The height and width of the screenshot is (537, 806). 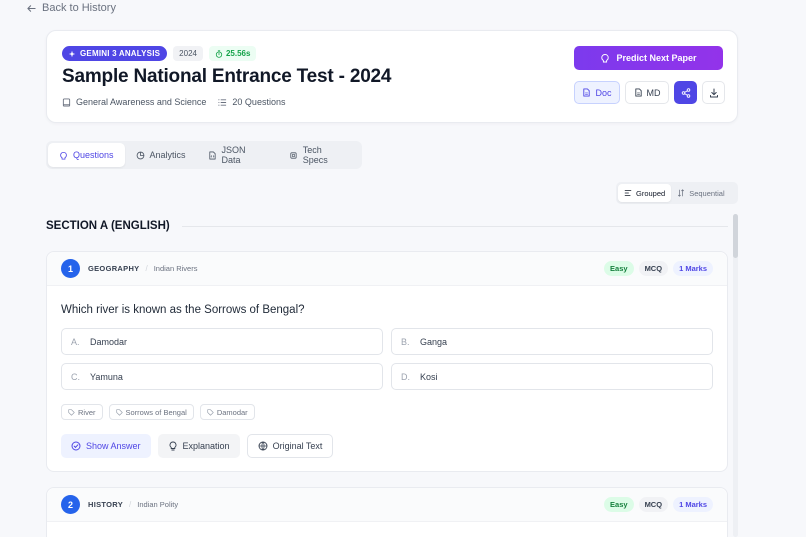 I want to click on predict-next-paper-button: Predict Next Paper, so click(x=648, y=58).